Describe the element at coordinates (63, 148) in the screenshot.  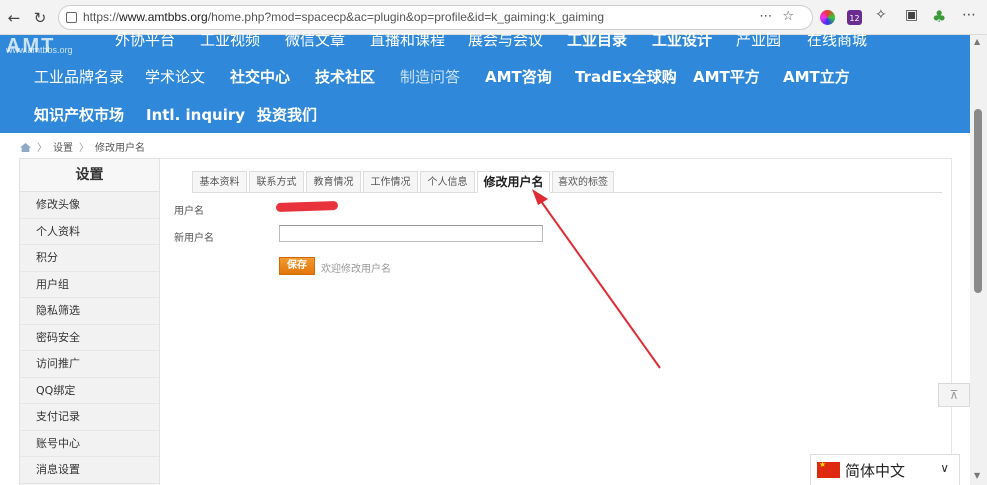
I see `breadcrumb-settings: 设置` at that location.